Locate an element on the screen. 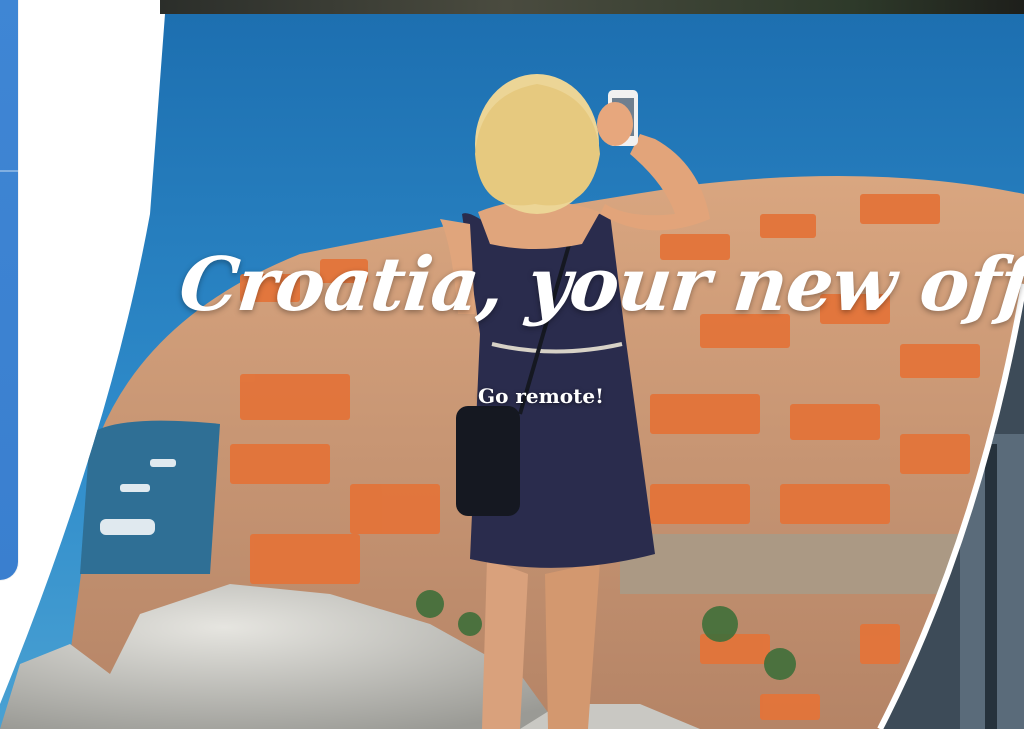 This screenshot has height=729, width=1024. hero-subheadline: Go remote! is located at coordinates (541, 396).